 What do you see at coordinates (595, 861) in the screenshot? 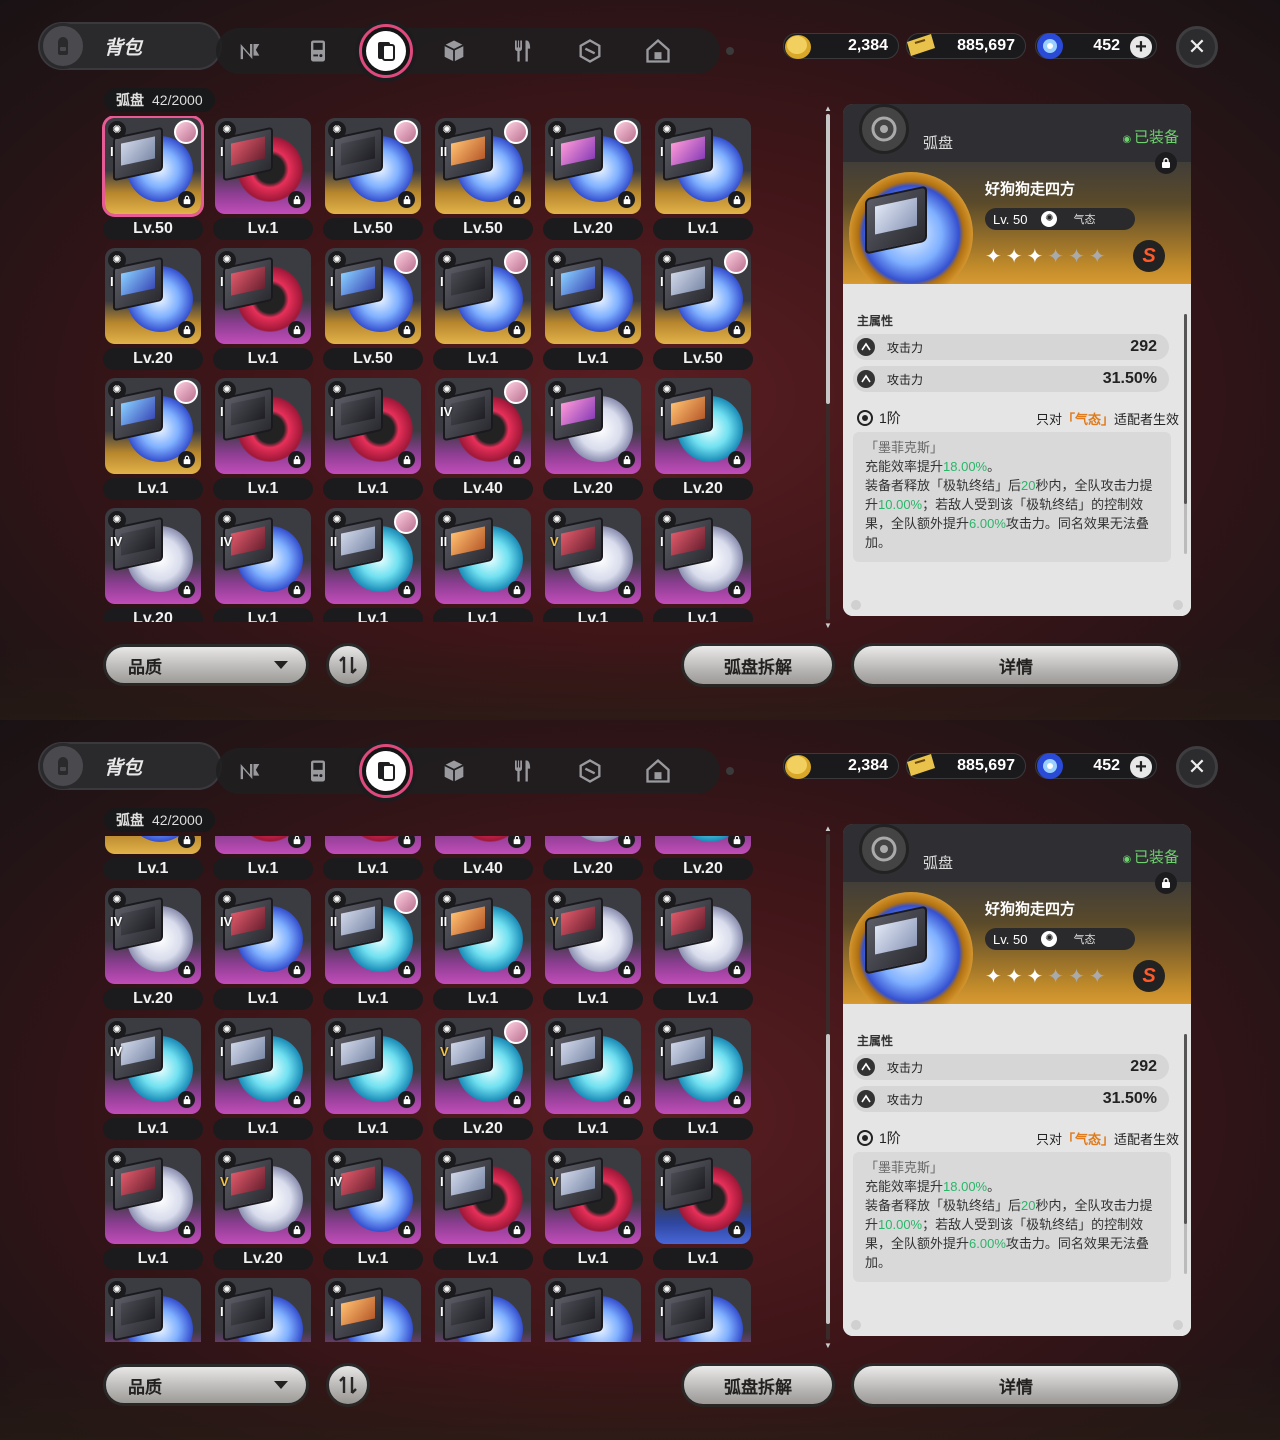
I see `disc-item: ✺ Lv.20` at bounding box center [595, 861].